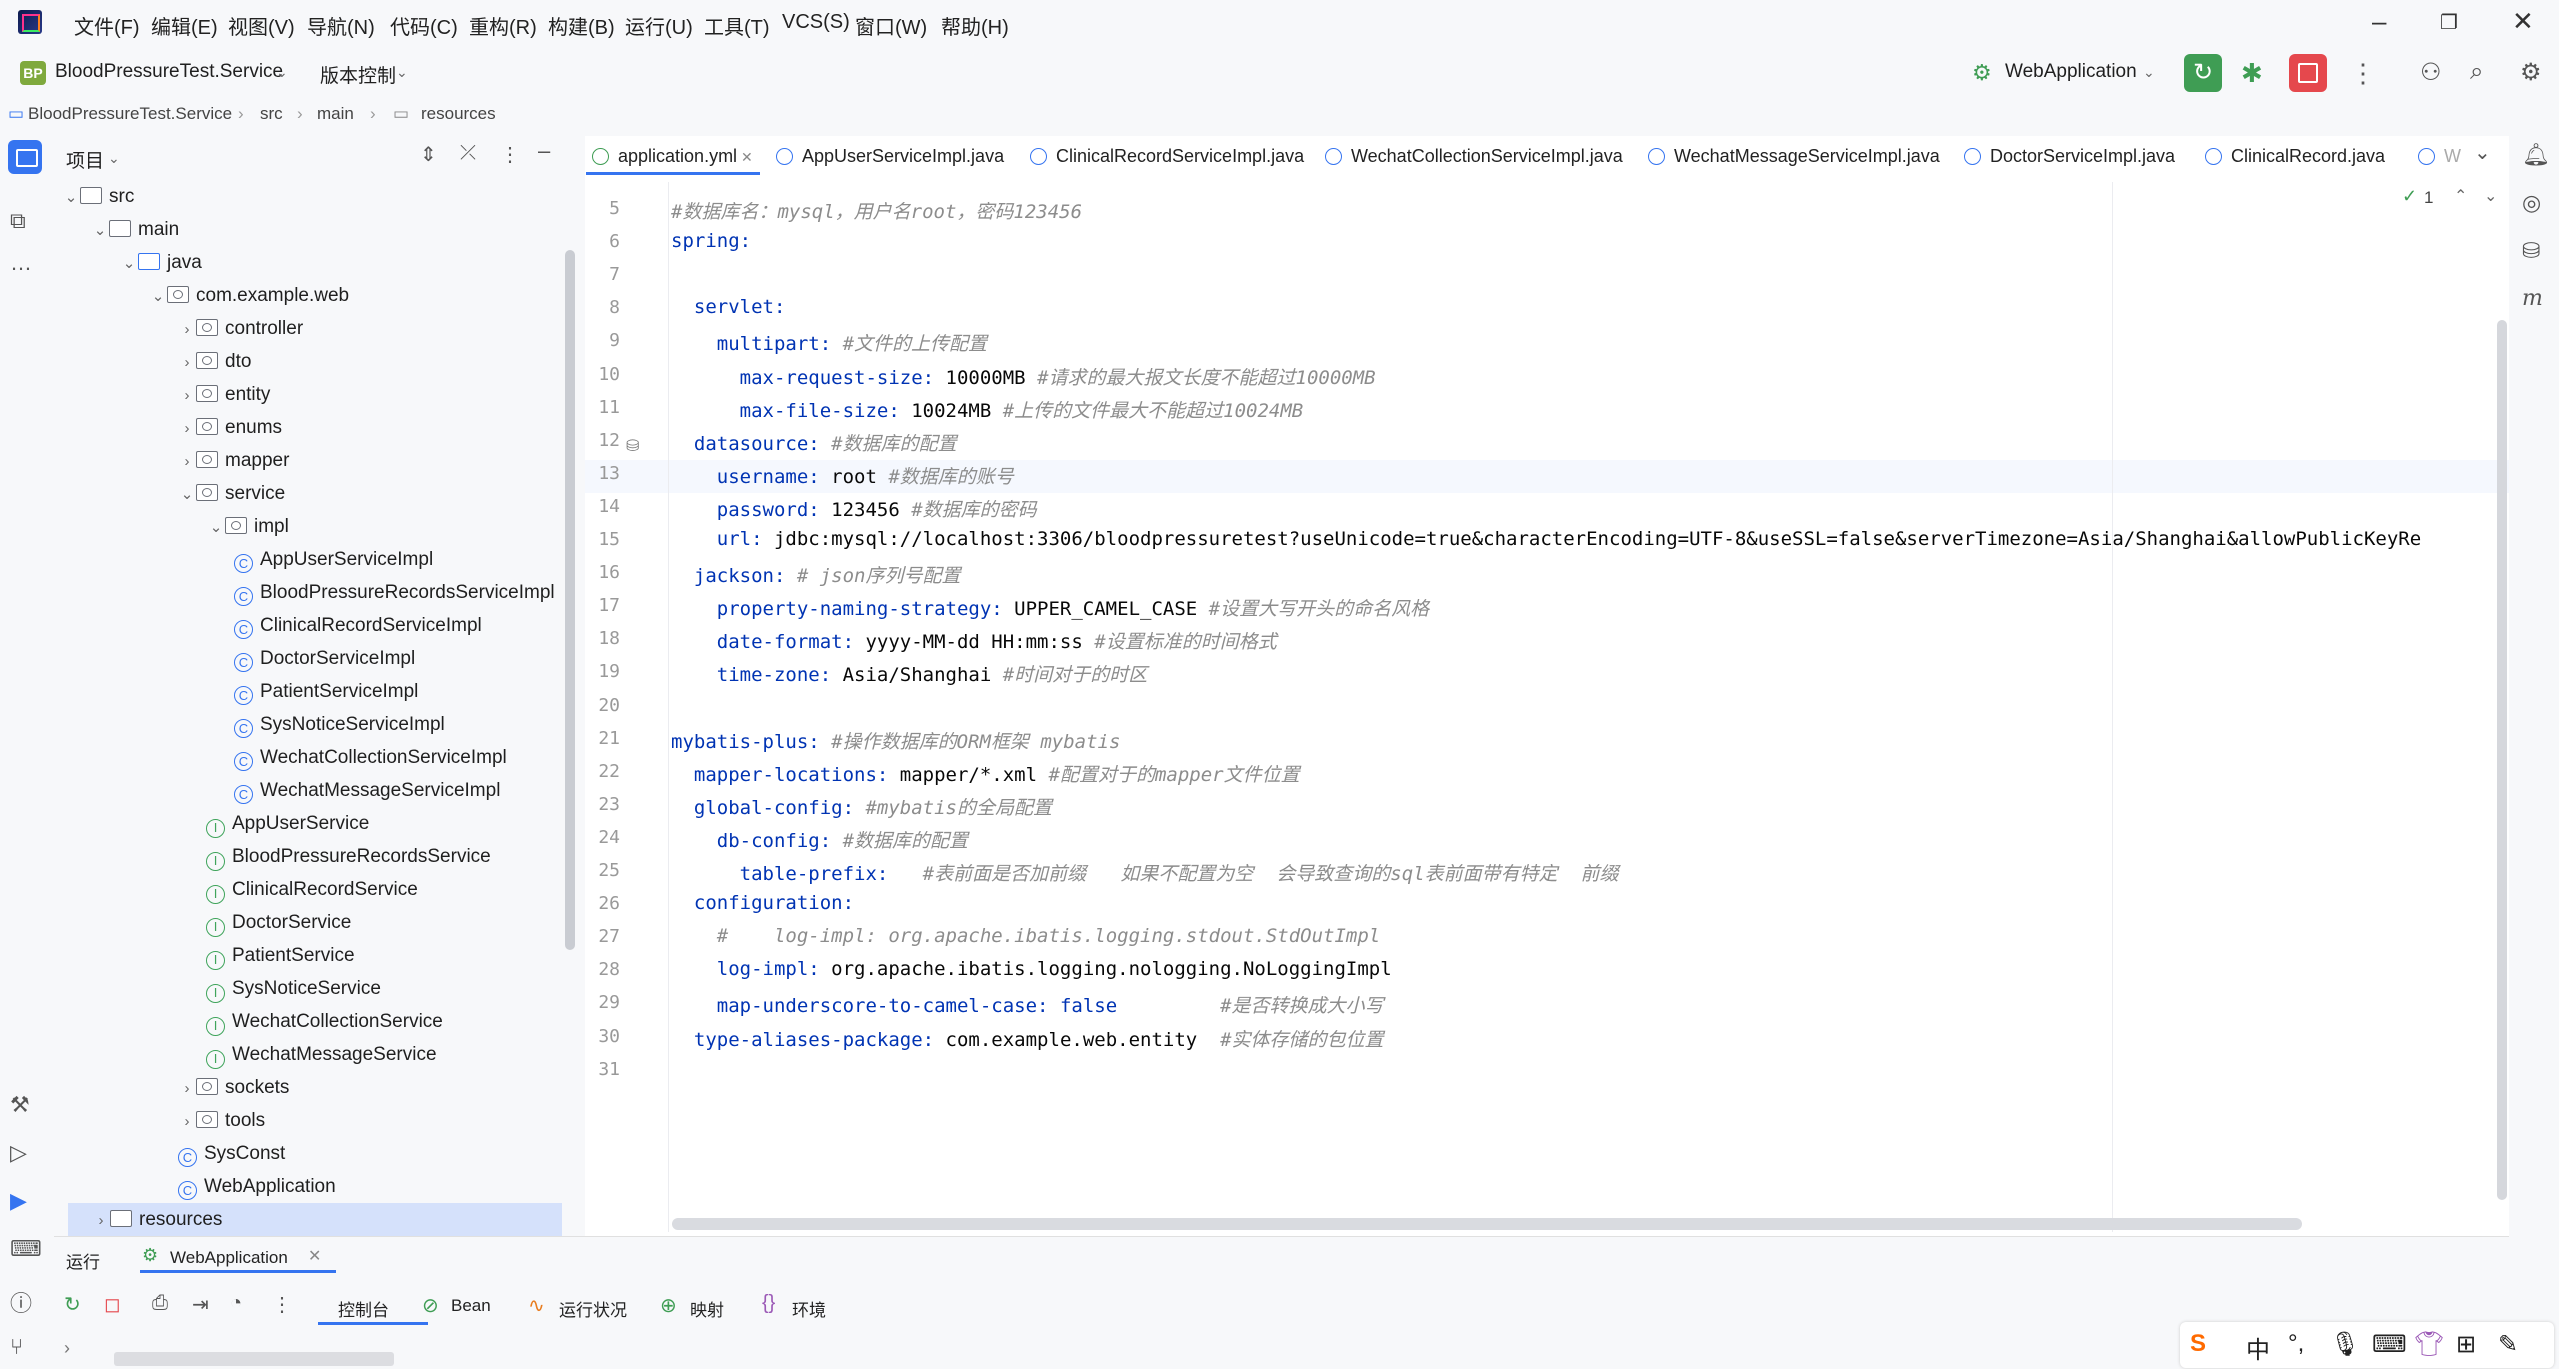 The width and height of the screenshot is (2559, 1369). Describe the element at coordinates (231, 493) in the screenshot. I see `tree-item-service: ⌄ service` at that location.